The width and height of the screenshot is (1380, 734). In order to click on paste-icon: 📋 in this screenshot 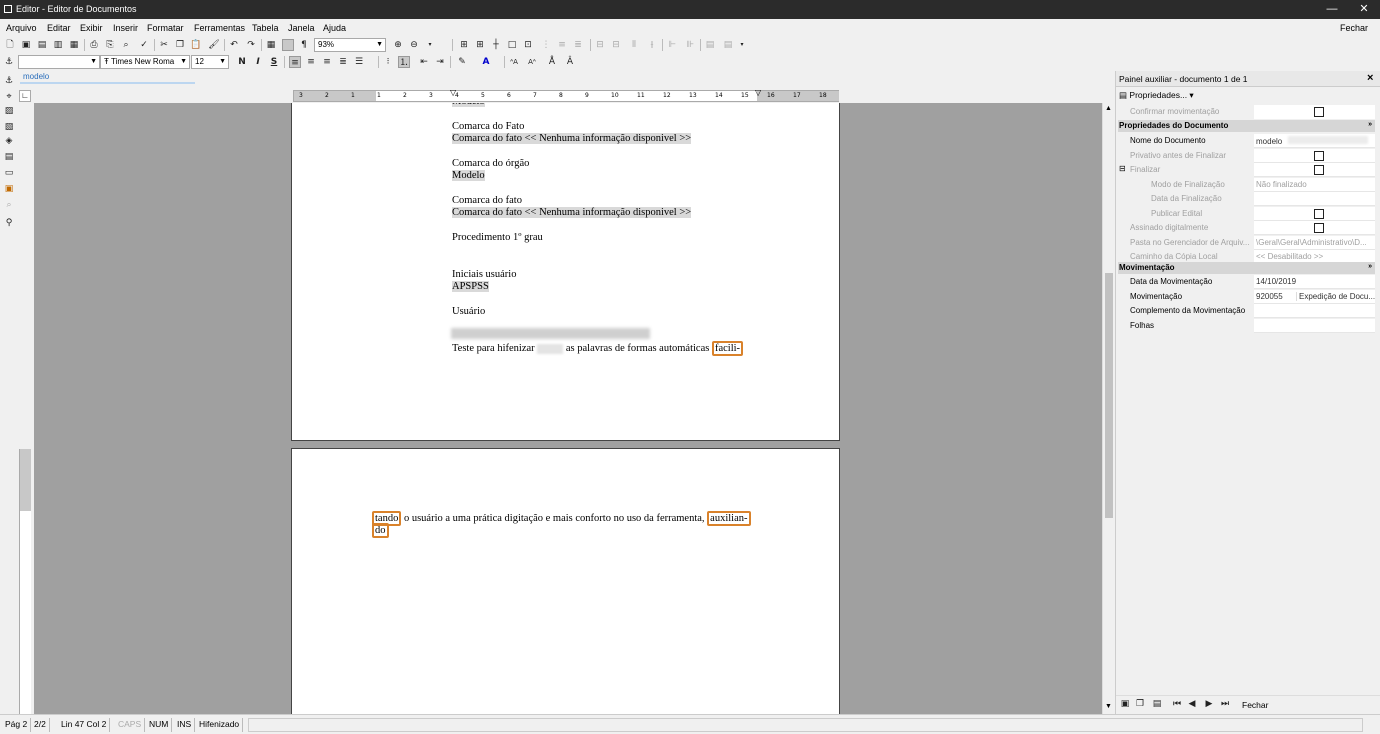, I will do `click(196, 45)`.